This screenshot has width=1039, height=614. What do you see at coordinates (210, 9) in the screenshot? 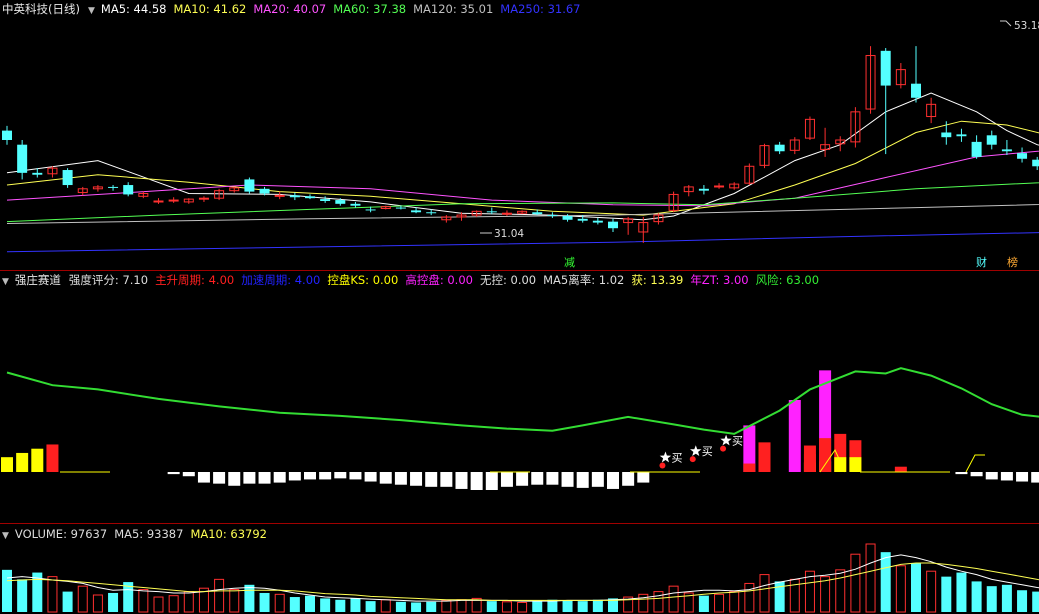
I see `ma-indicator: MA10: 41.62` at bounding box center [210, 9].